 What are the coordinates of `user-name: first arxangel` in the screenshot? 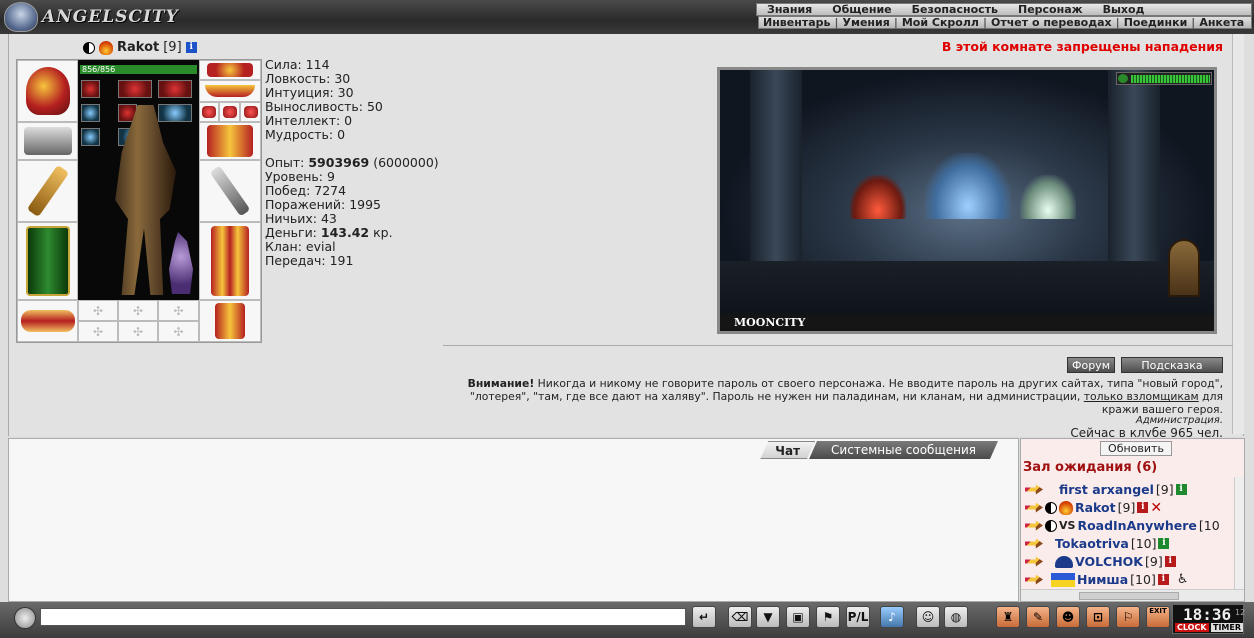 It's located at (1106, 489).